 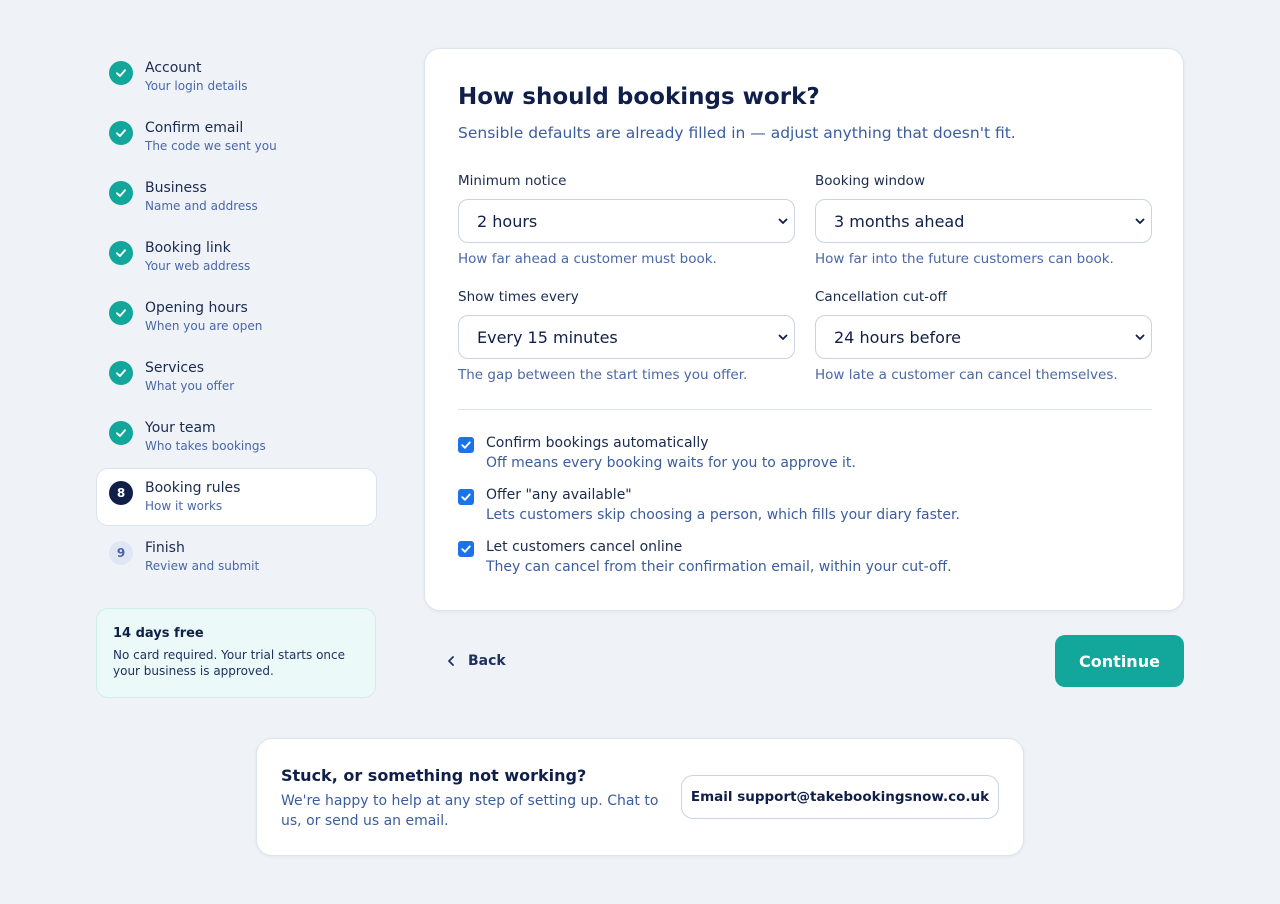 I want to click on step-account: Account Your login details, so click(x=236, y=77).